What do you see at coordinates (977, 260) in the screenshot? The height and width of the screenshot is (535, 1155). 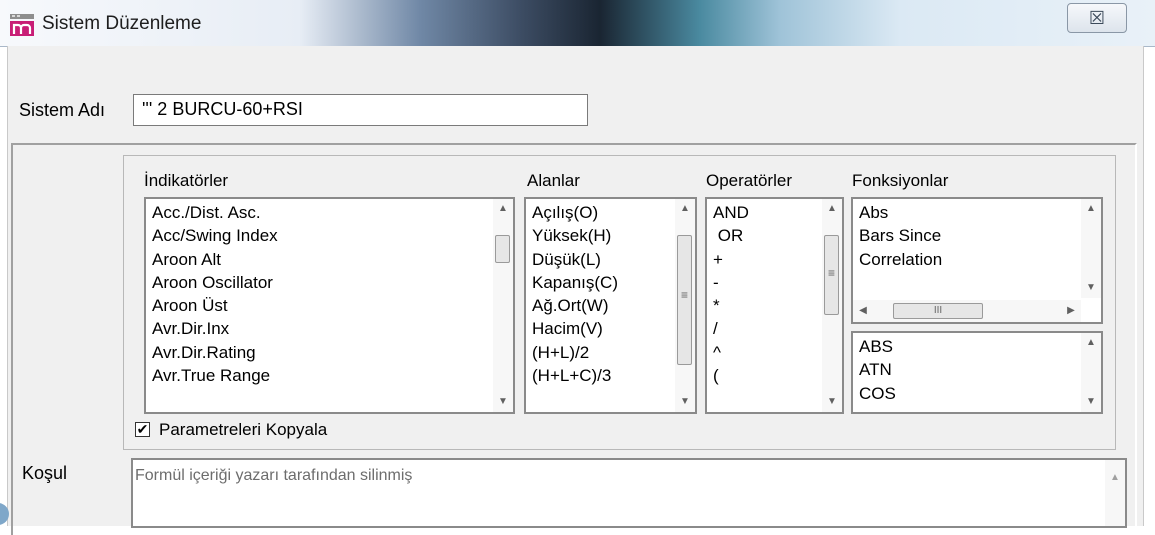 I see `functions-list: Abs Bars Since Correlation ▲ ▼ ◀ III ▶` at bounding box center [977, 260].